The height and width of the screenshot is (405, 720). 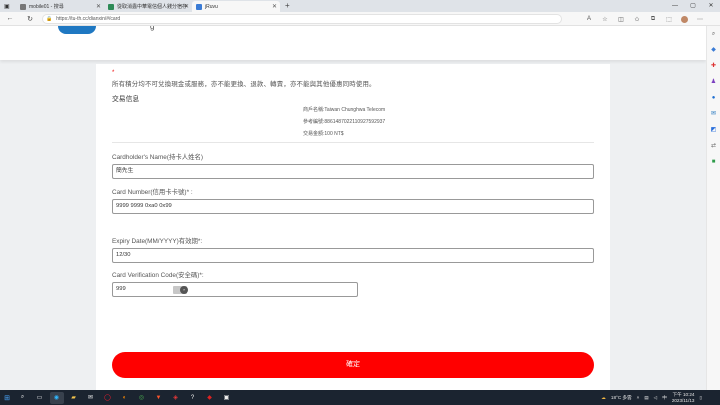 What do you see at coordinates (23, 6) in the screenshot?
I see `search-favicon-icon` at bounding box center [23, 6].